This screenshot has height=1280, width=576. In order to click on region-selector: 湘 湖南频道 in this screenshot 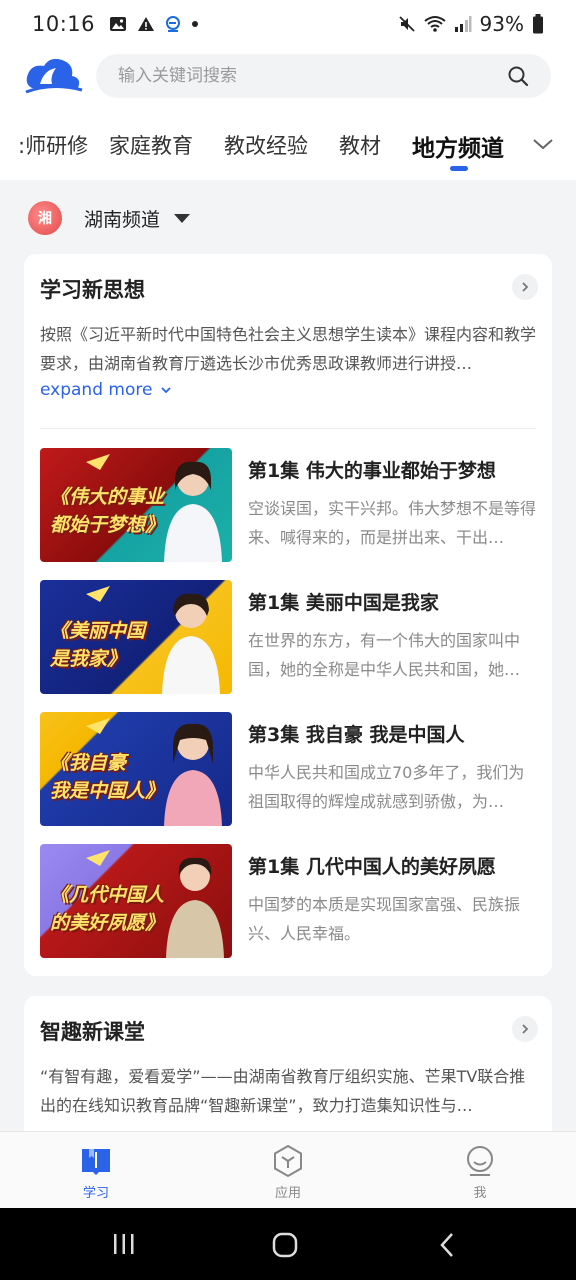, I will do `click(109, 218)`.